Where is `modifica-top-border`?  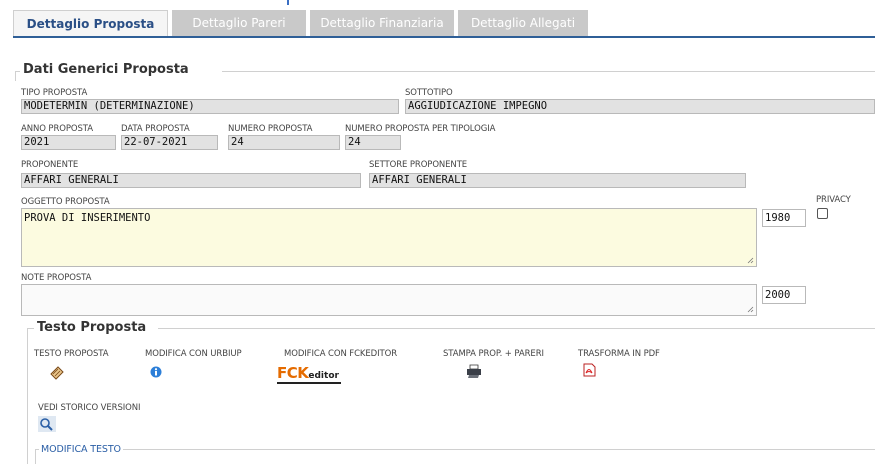 modifica-top-border is located at coordinates (455, 449).